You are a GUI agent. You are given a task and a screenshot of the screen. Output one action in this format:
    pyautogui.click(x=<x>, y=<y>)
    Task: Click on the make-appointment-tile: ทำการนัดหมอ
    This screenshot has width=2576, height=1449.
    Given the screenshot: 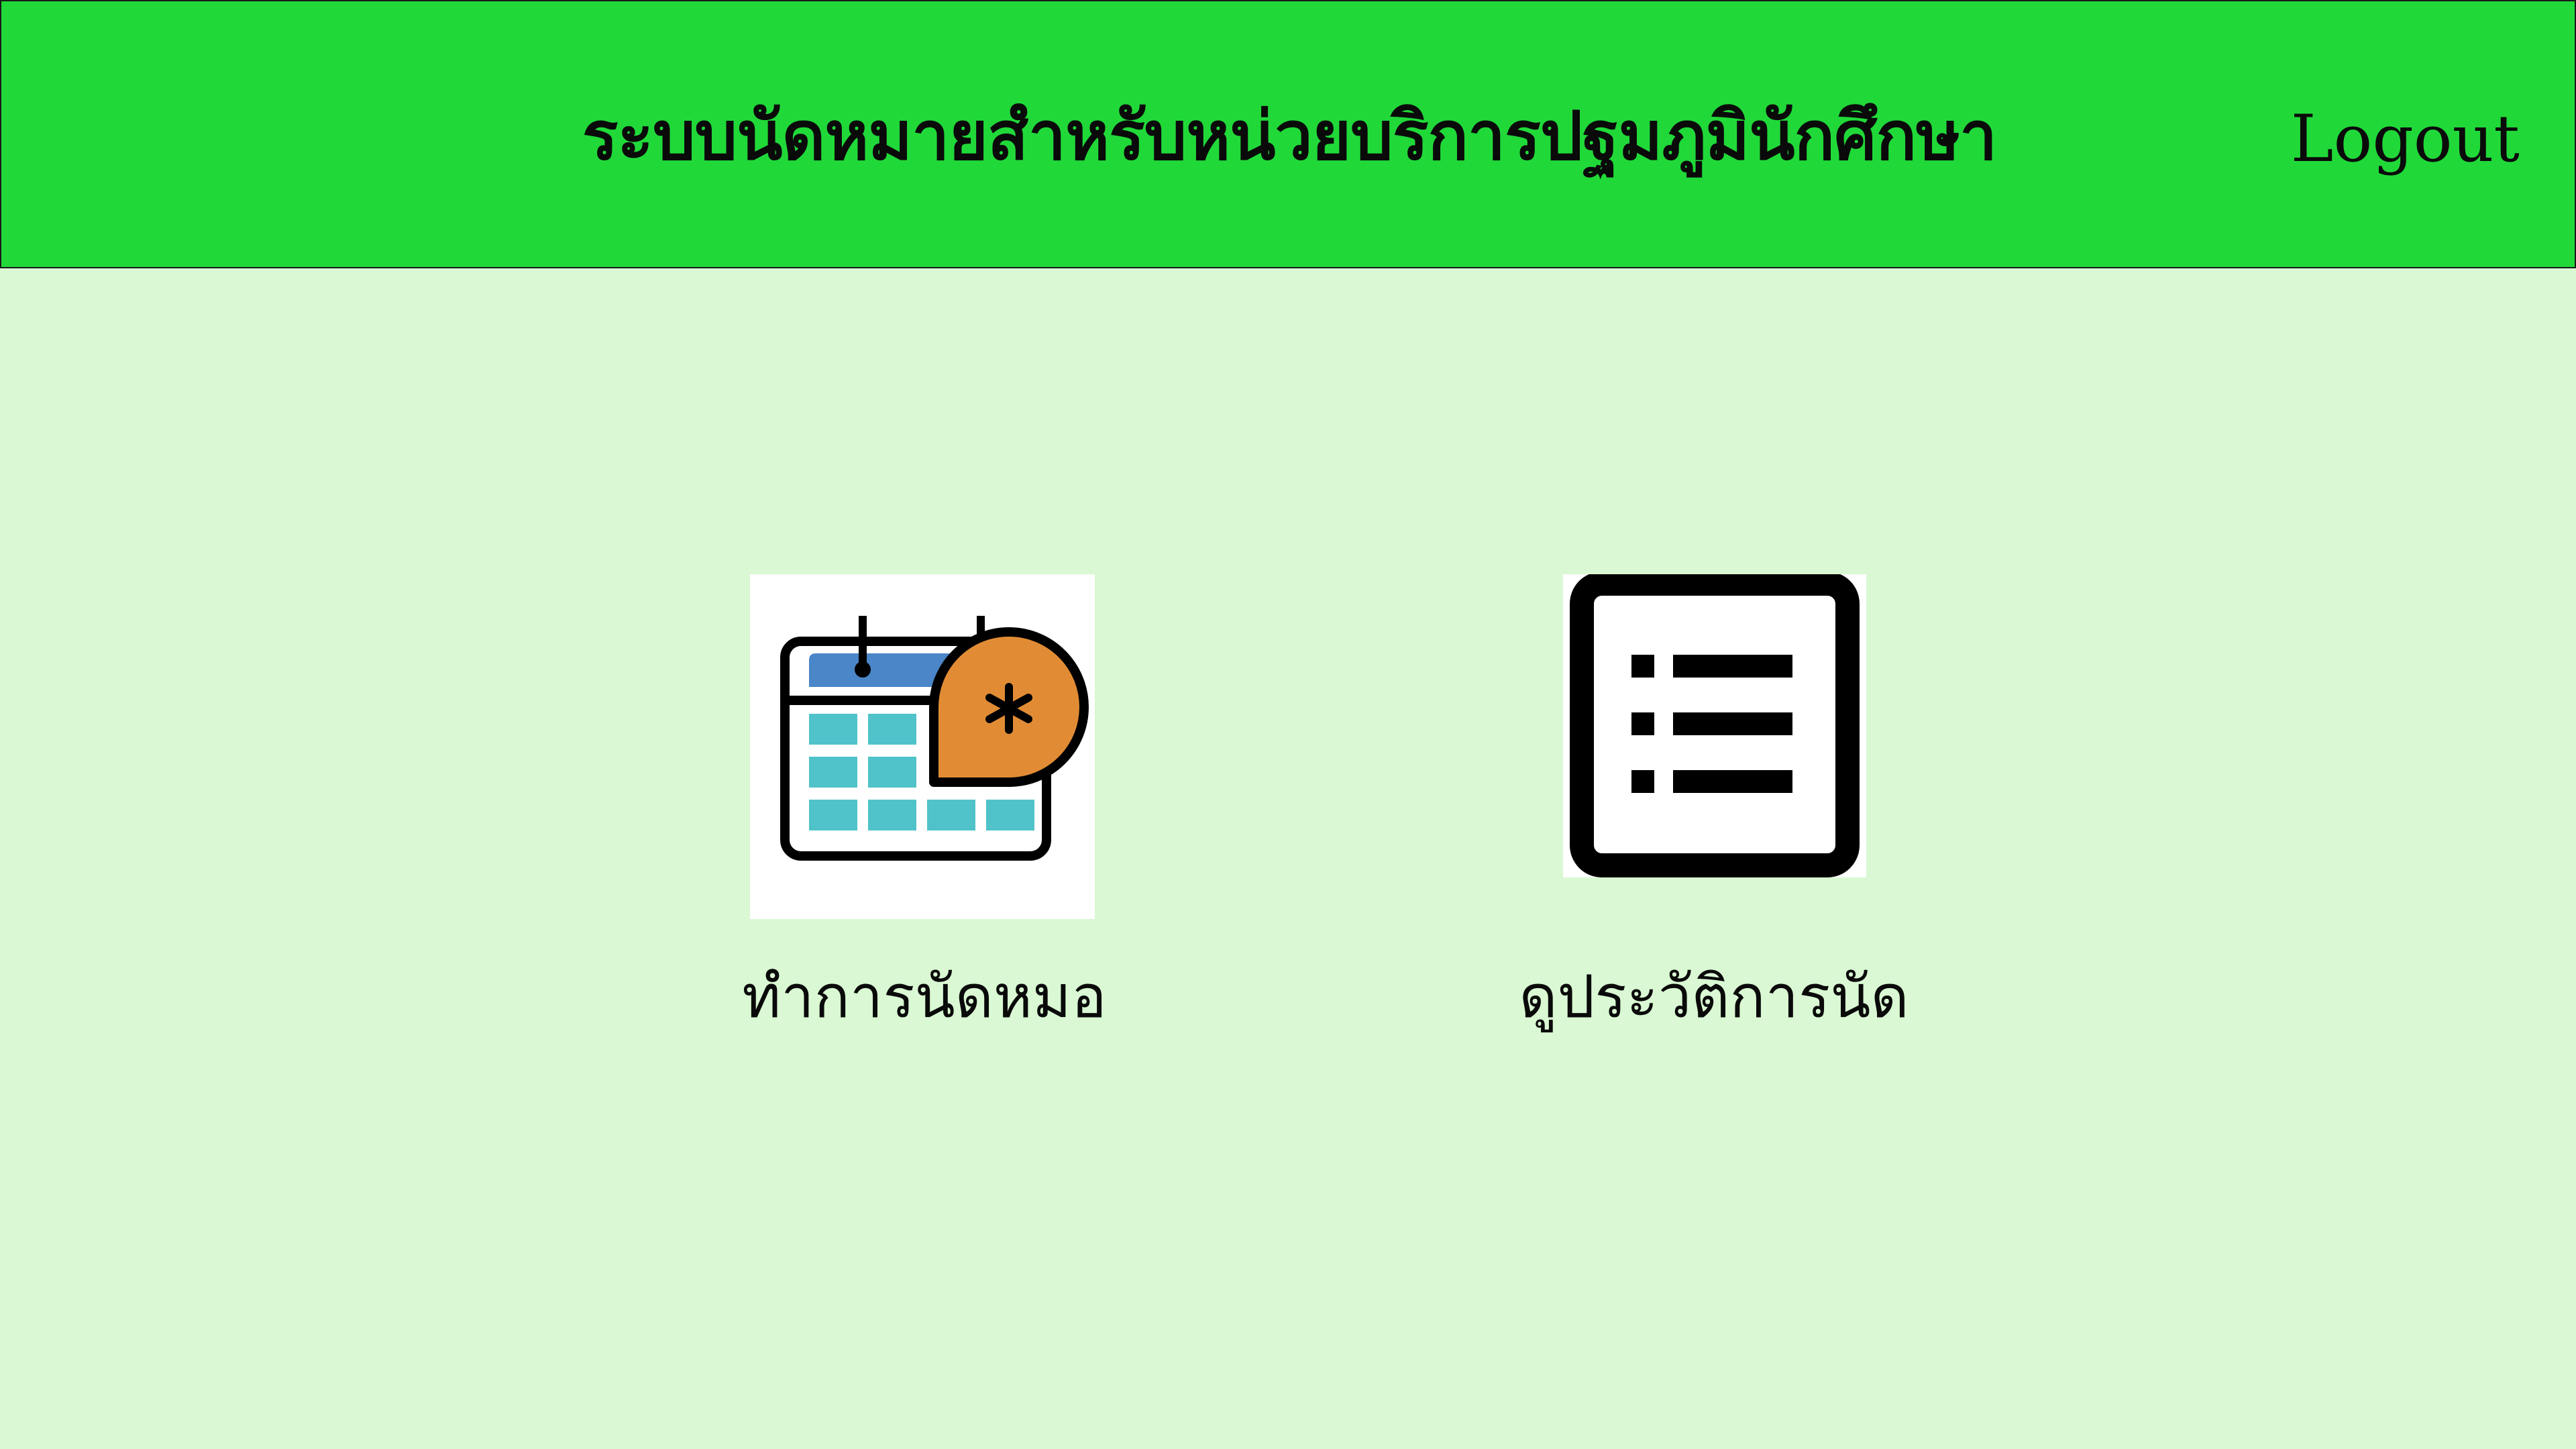 What is the action you would take?
    pyautogui.click(x=924, y=809)
    